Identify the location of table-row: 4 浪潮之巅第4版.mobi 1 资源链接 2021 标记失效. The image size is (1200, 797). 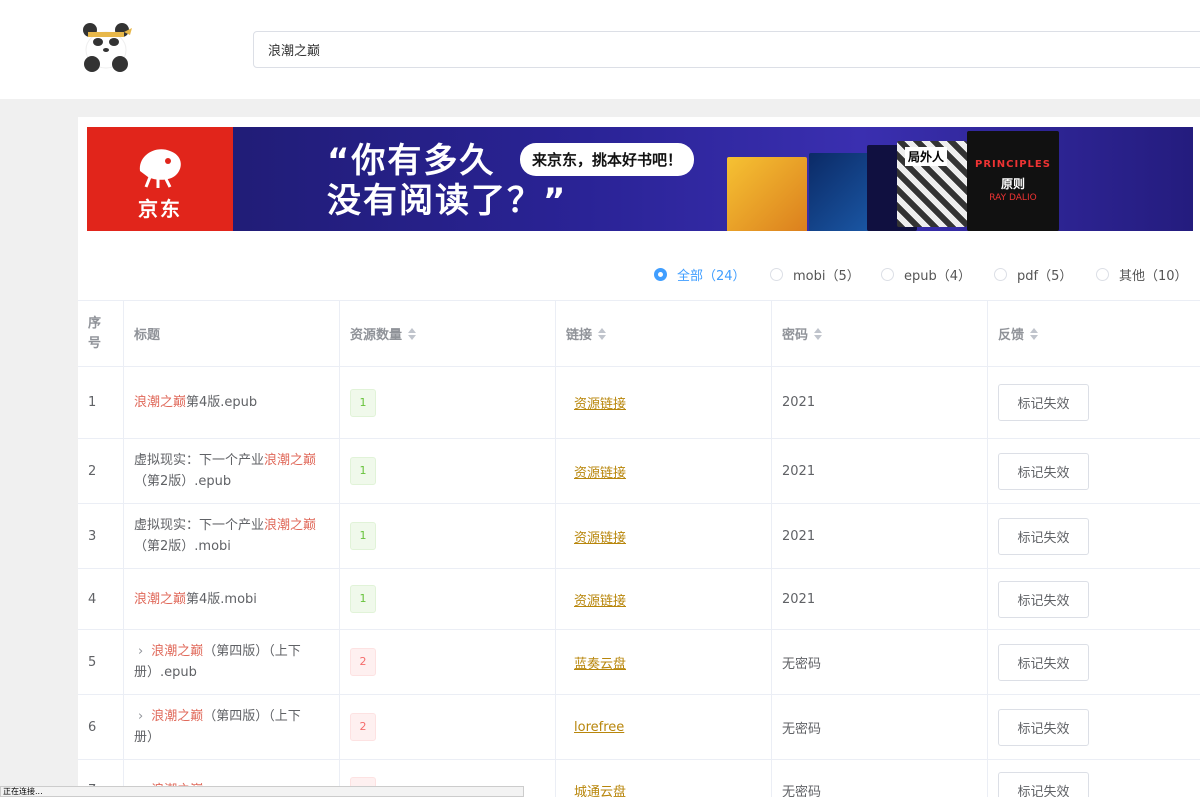
(639, 599).